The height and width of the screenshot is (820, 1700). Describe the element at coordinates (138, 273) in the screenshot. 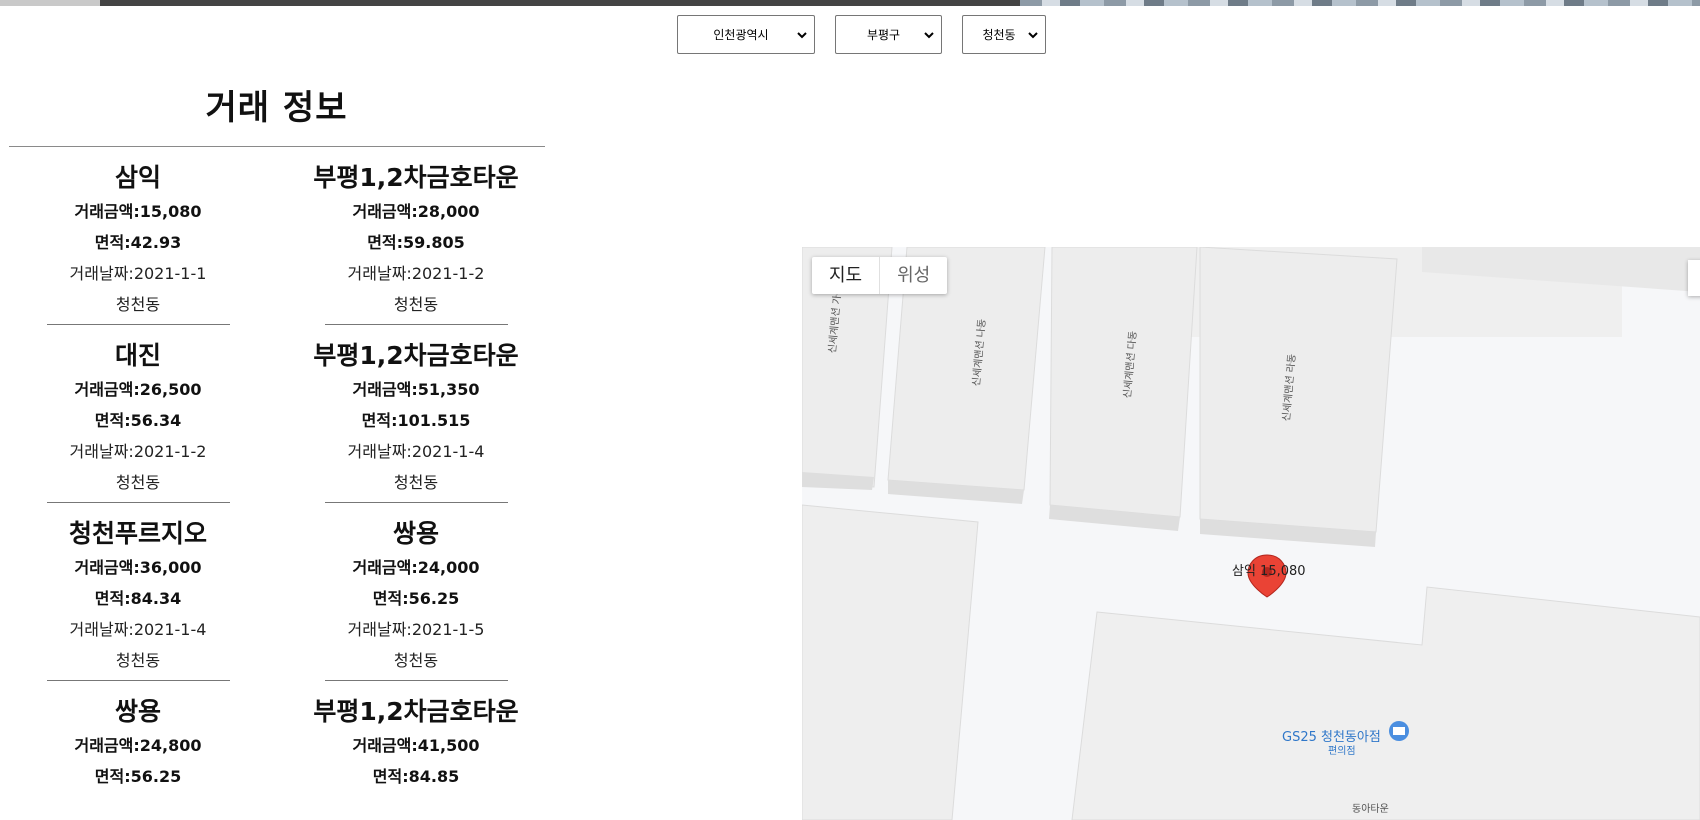

I see `deal-date: 거래날짜:2021-1-1` at that location.